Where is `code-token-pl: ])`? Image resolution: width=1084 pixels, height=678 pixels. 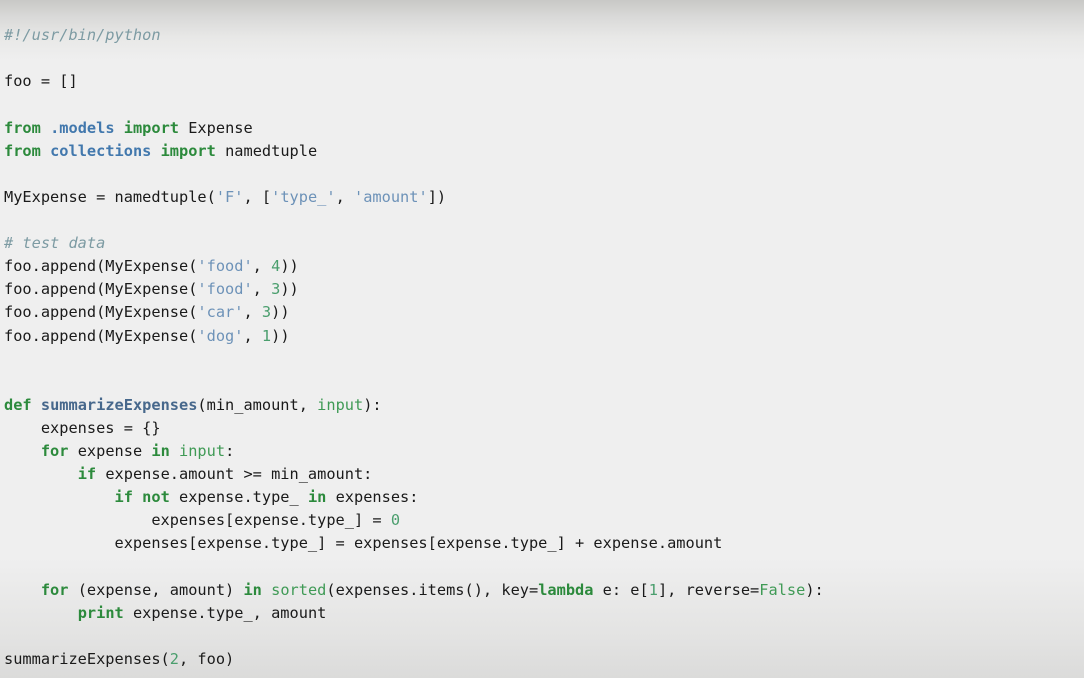 code-token-pl: ]) is located at coordinates (437, 196).